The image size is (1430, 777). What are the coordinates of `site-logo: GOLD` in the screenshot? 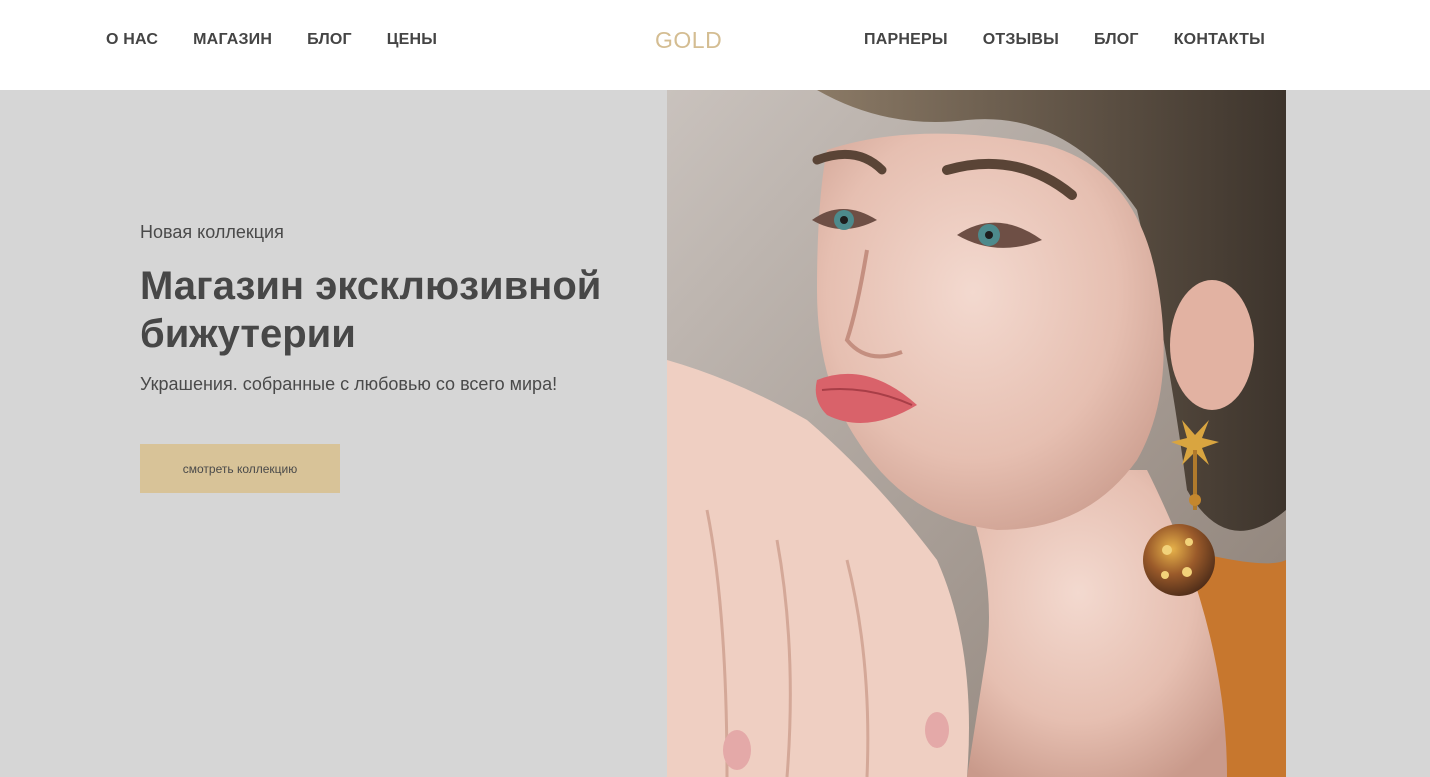 It's located at (688, 40).